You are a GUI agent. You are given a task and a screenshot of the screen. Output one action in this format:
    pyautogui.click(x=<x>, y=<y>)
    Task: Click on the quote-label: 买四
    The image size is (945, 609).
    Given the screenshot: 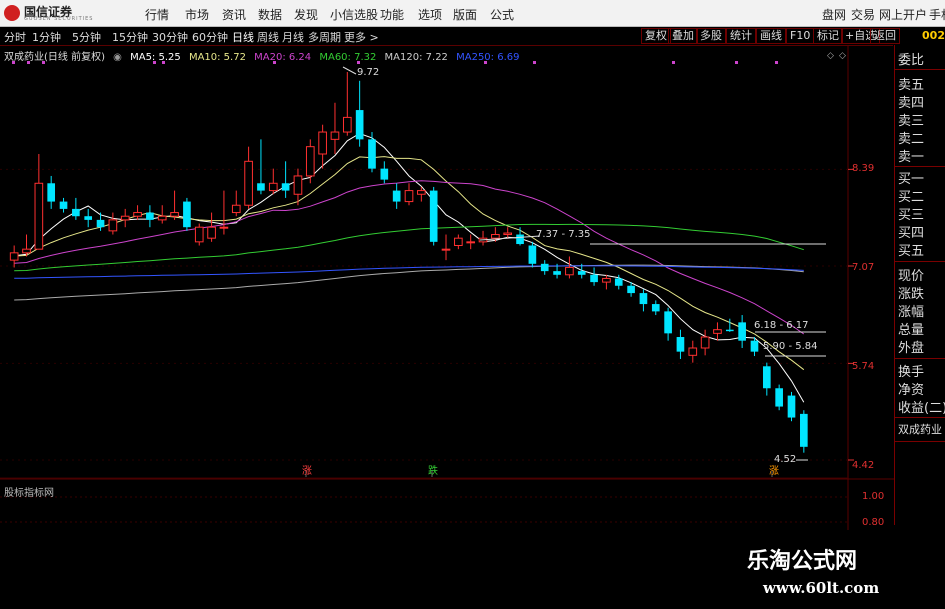 What is the action you would take?
    pyautogui.click(x=911, y=233)
    